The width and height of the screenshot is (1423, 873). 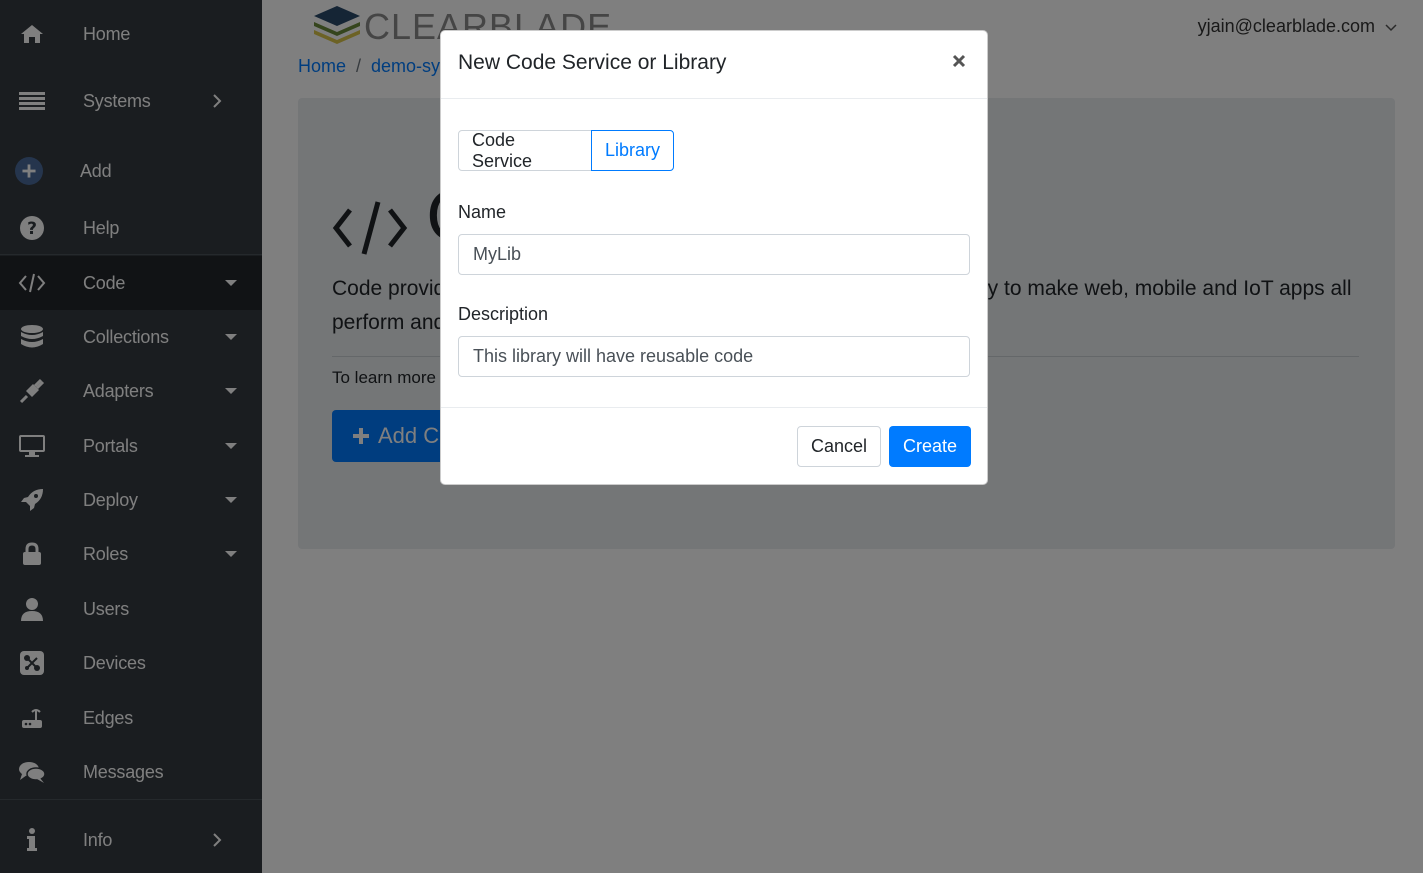 I want to click on description-field, so click(x=714, y=356).